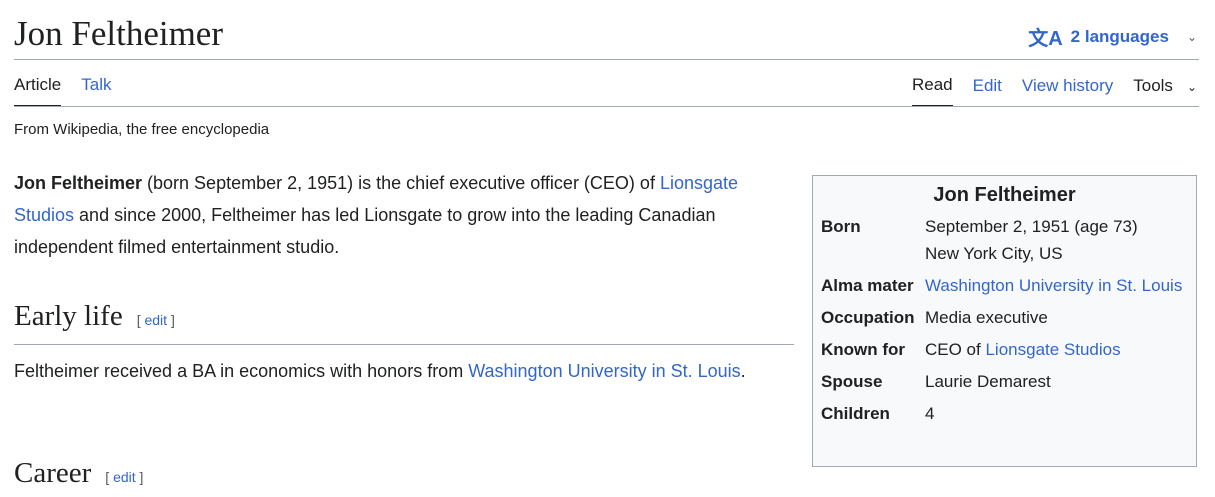 This screenshot has width=1215, height=497. Describe the element at coordinates (606, 59) in the screenshot. I see `title-divider` at that location.